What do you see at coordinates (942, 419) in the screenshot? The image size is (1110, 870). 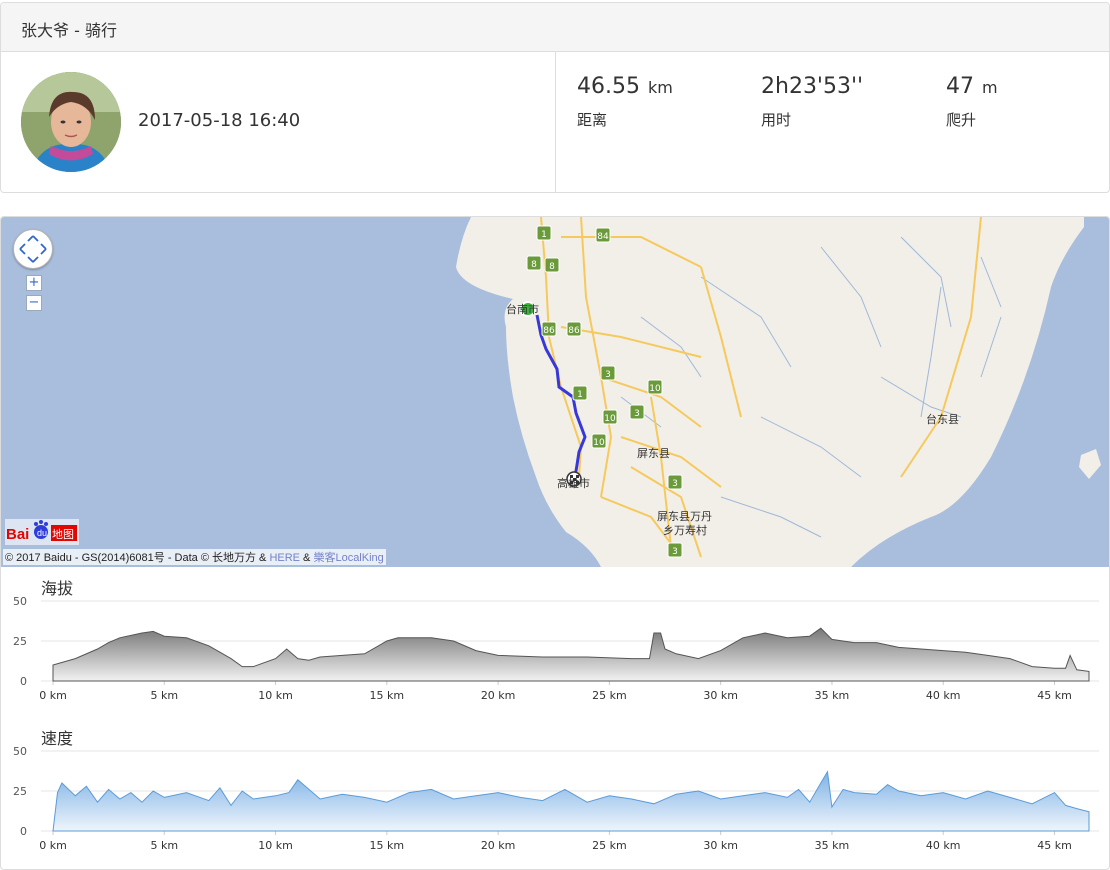 I see `place-label: 台东县` at bounding box center [942, 419].